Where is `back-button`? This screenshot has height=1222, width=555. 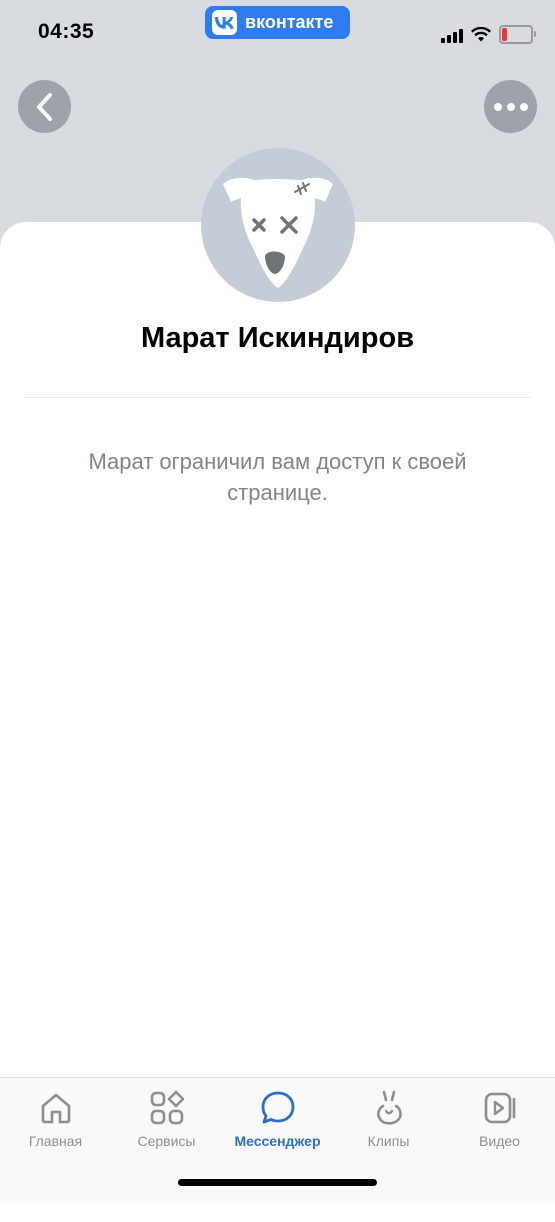 back-button is located at coordinates (44, 106).